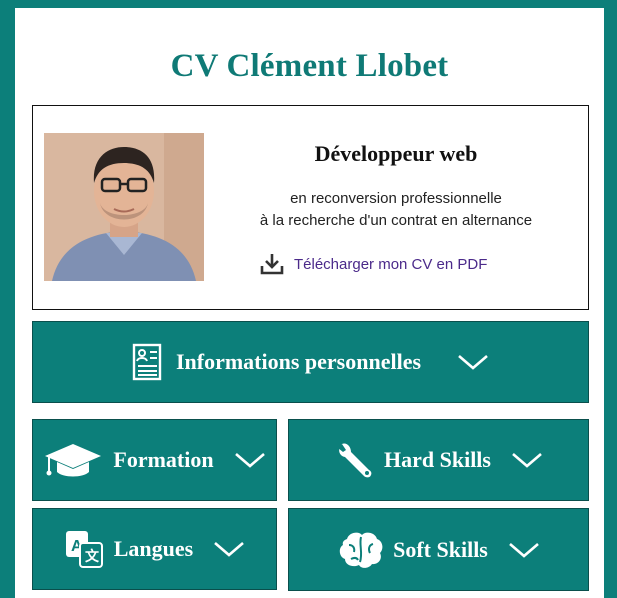  I want to click on profile-photo, so click(124, 207).